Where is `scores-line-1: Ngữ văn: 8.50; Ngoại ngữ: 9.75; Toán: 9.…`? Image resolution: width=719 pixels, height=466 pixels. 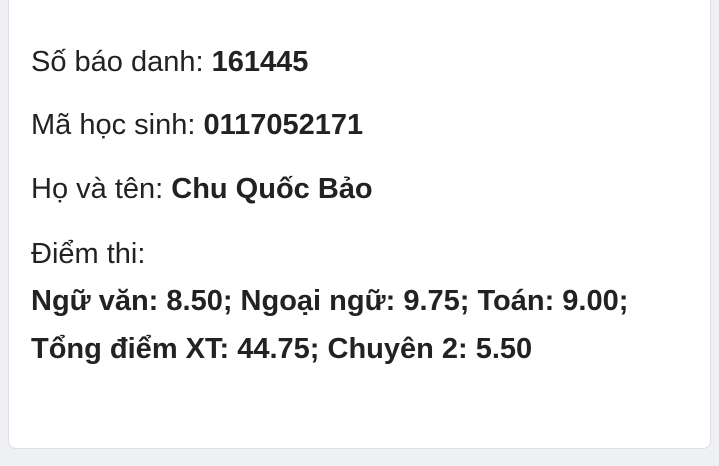
scores-line-1: Ngữ văn: 8.50; Ngoại ngữ: 9.75; Toán: 9.… is located at coordinates (330, 301).